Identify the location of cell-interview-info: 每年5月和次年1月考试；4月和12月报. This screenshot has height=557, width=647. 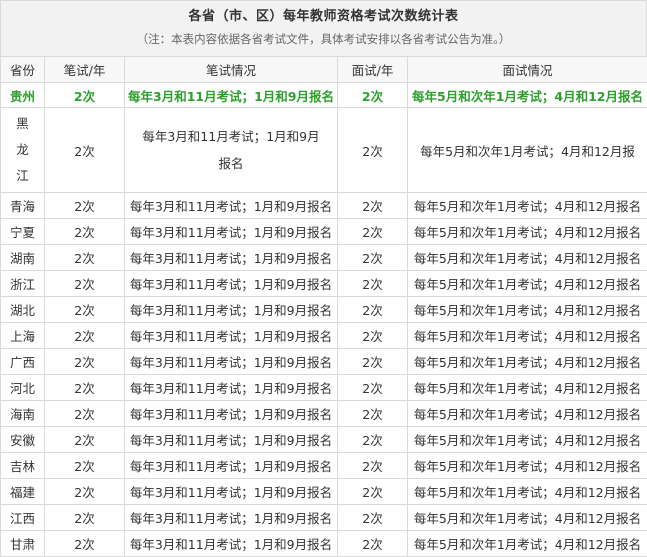
(527, 150).